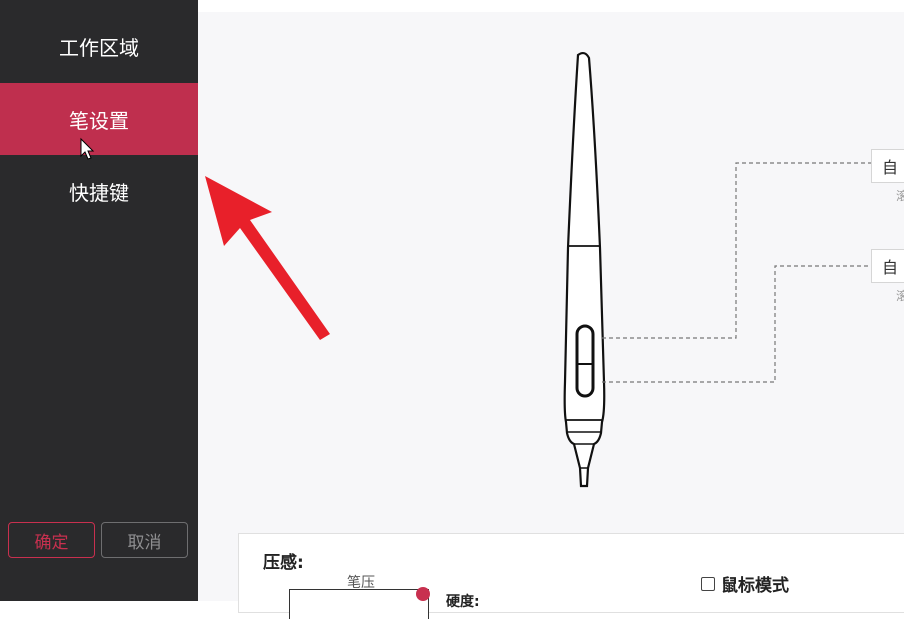  I want to click on pressure-title: 压感:, so click(283, 563).